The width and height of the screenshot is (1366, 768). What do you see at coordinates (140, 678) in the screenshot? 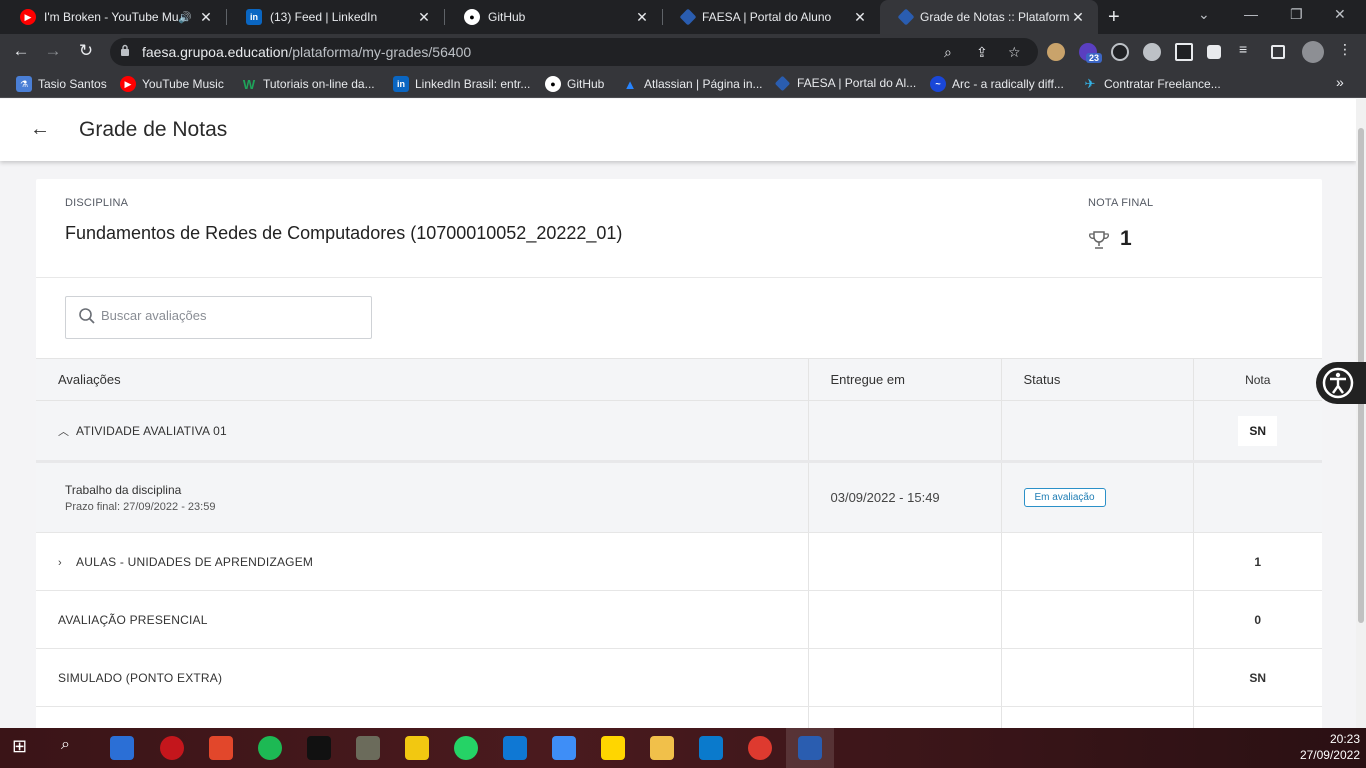
I see `evaluation-name: SIMULADO (PONTO EXTRA)` at bounding box center [140, 678].